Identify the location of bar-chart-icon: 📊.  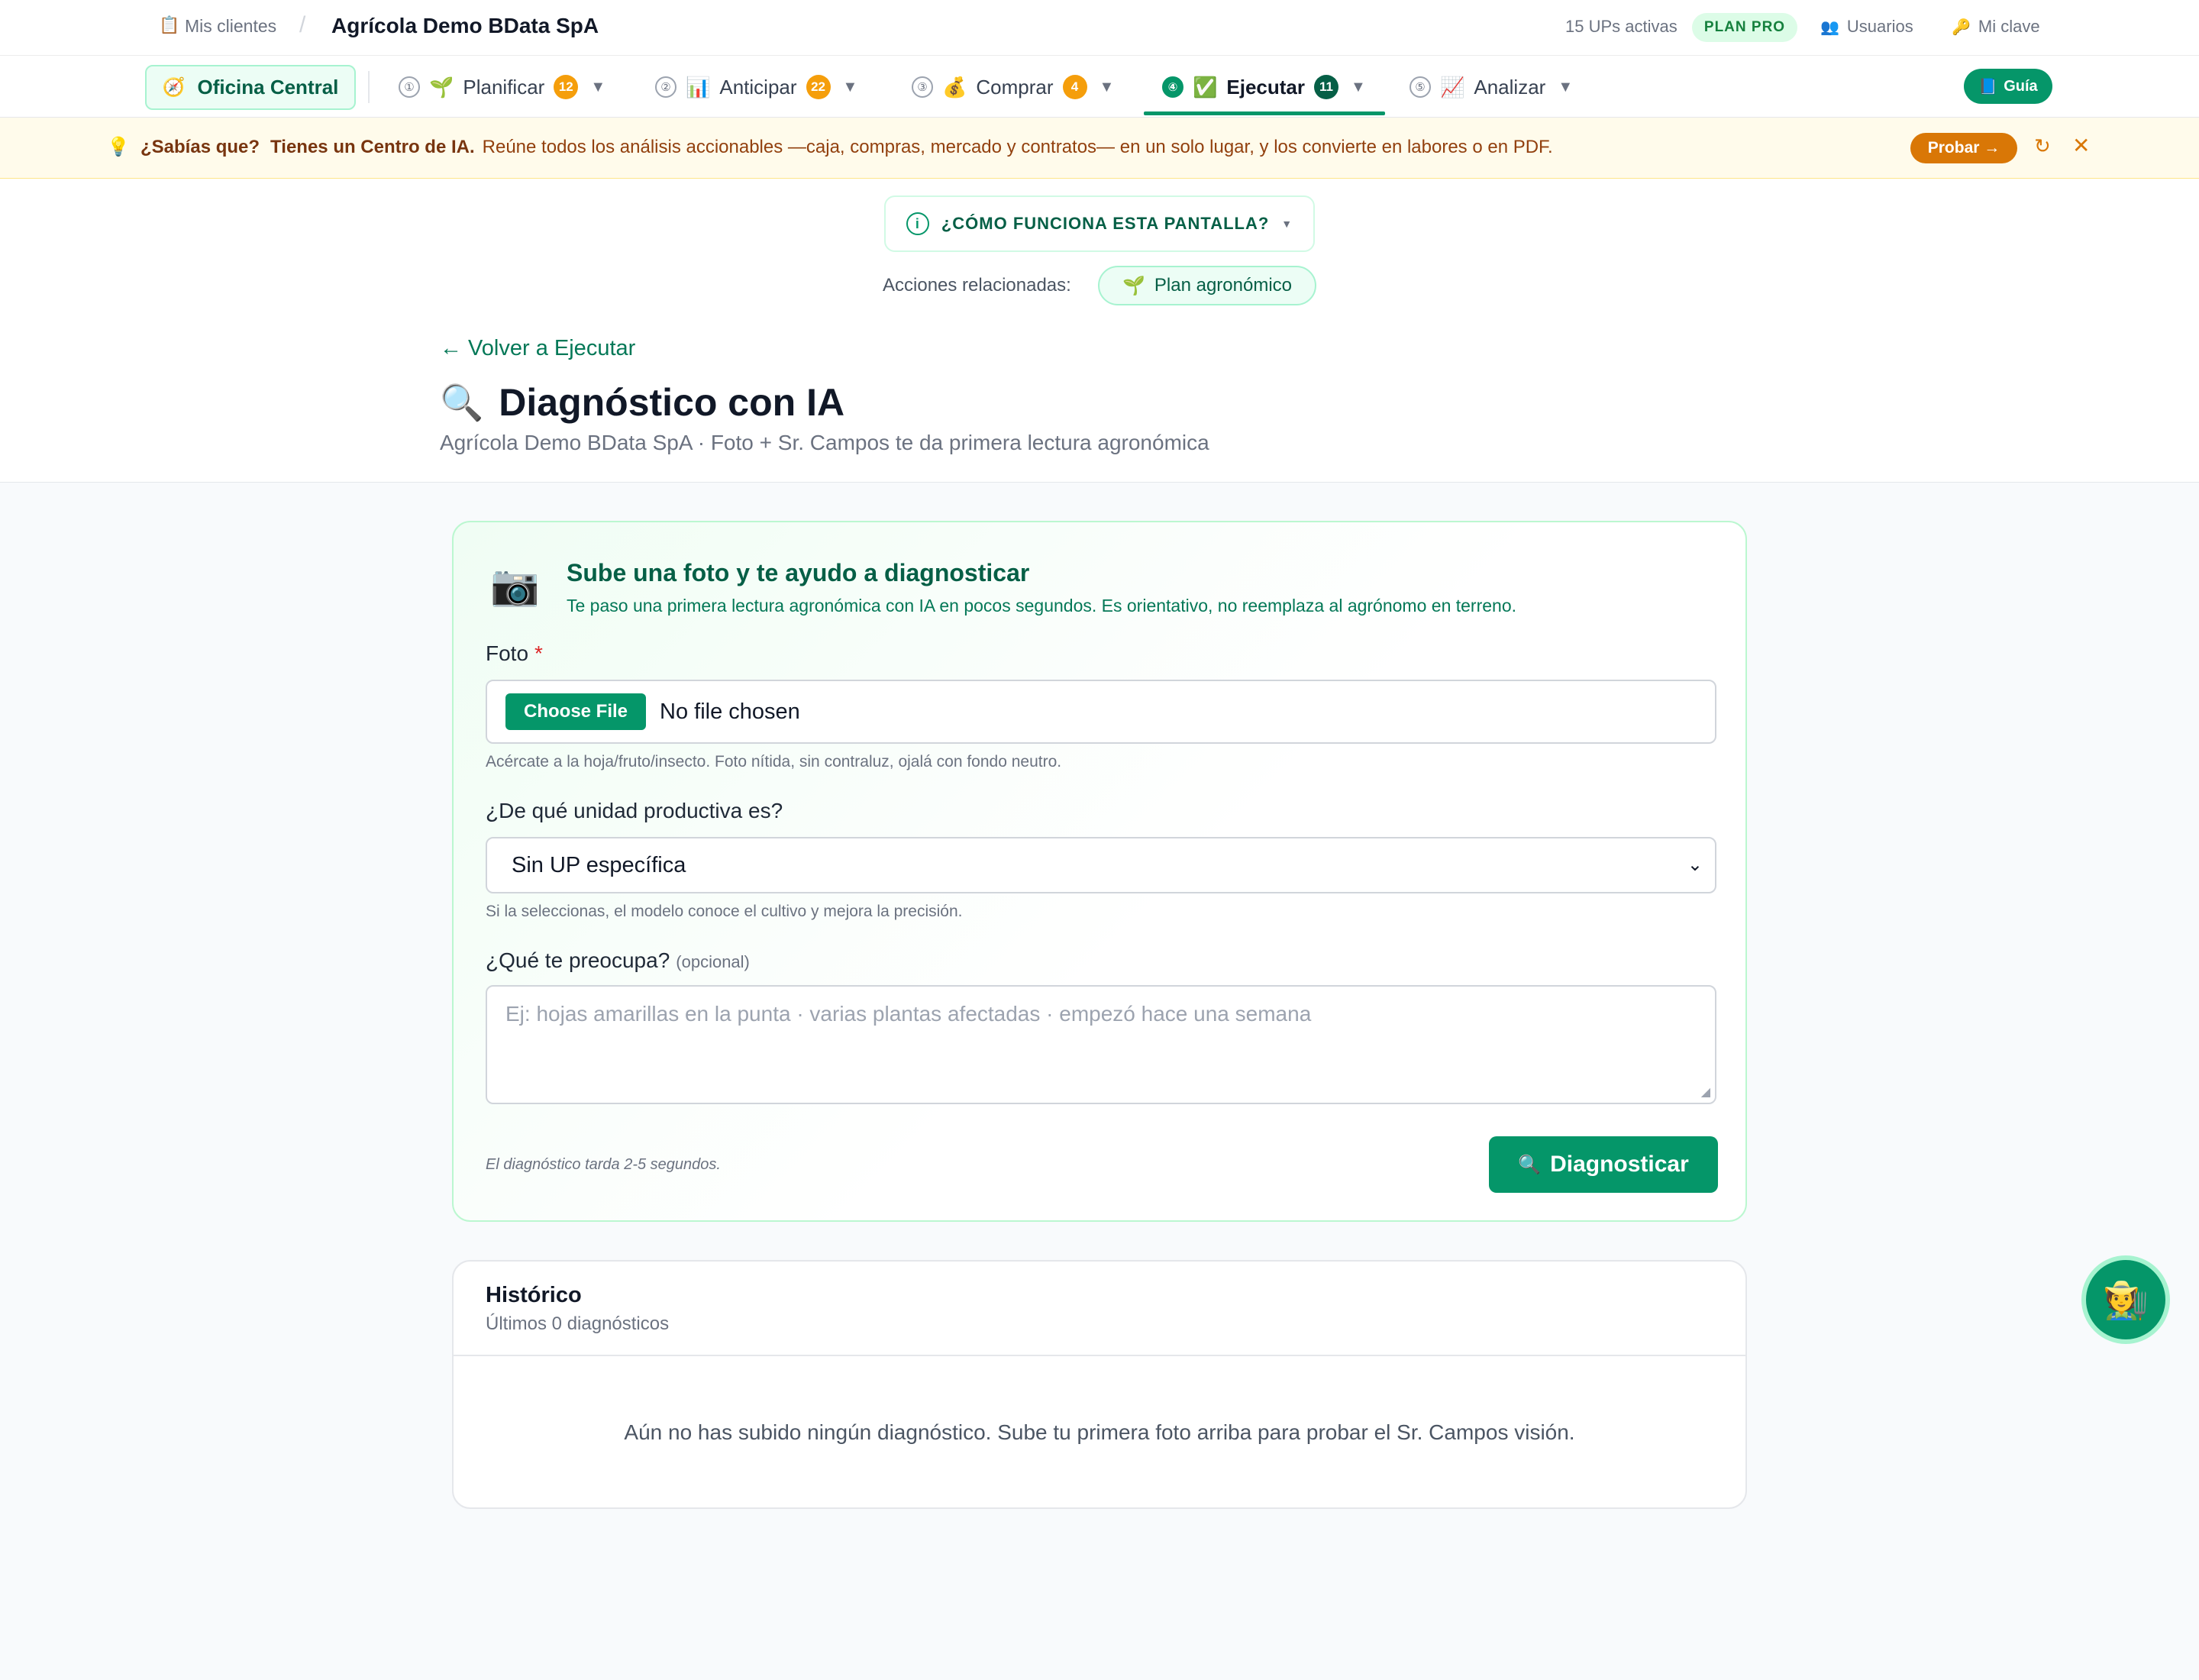
(698, 87).